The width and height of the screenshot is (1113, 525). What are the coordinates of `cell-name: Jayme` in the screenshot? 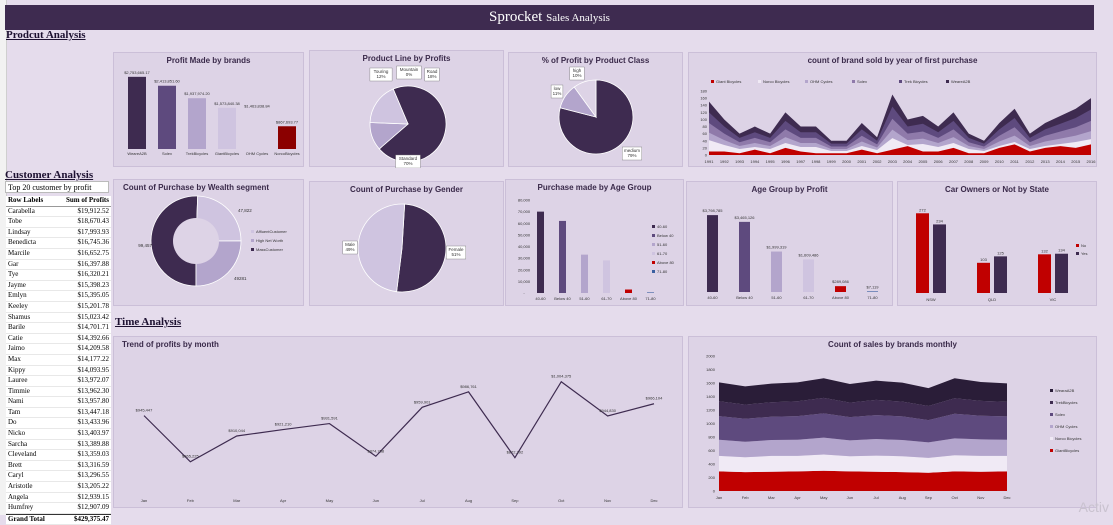 It's located at (17, 284).